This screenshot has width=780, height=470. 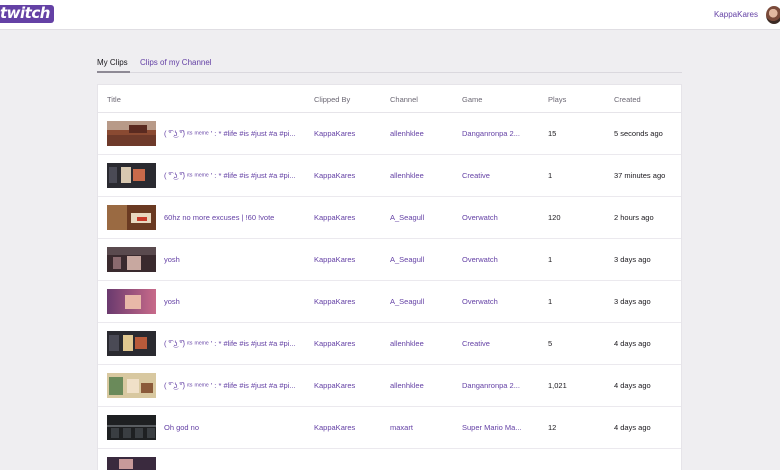 What do you see at coordinates (557, 385) in the screenshot?
I see `plays-count: 1,021` at bounding box center [557, 385].